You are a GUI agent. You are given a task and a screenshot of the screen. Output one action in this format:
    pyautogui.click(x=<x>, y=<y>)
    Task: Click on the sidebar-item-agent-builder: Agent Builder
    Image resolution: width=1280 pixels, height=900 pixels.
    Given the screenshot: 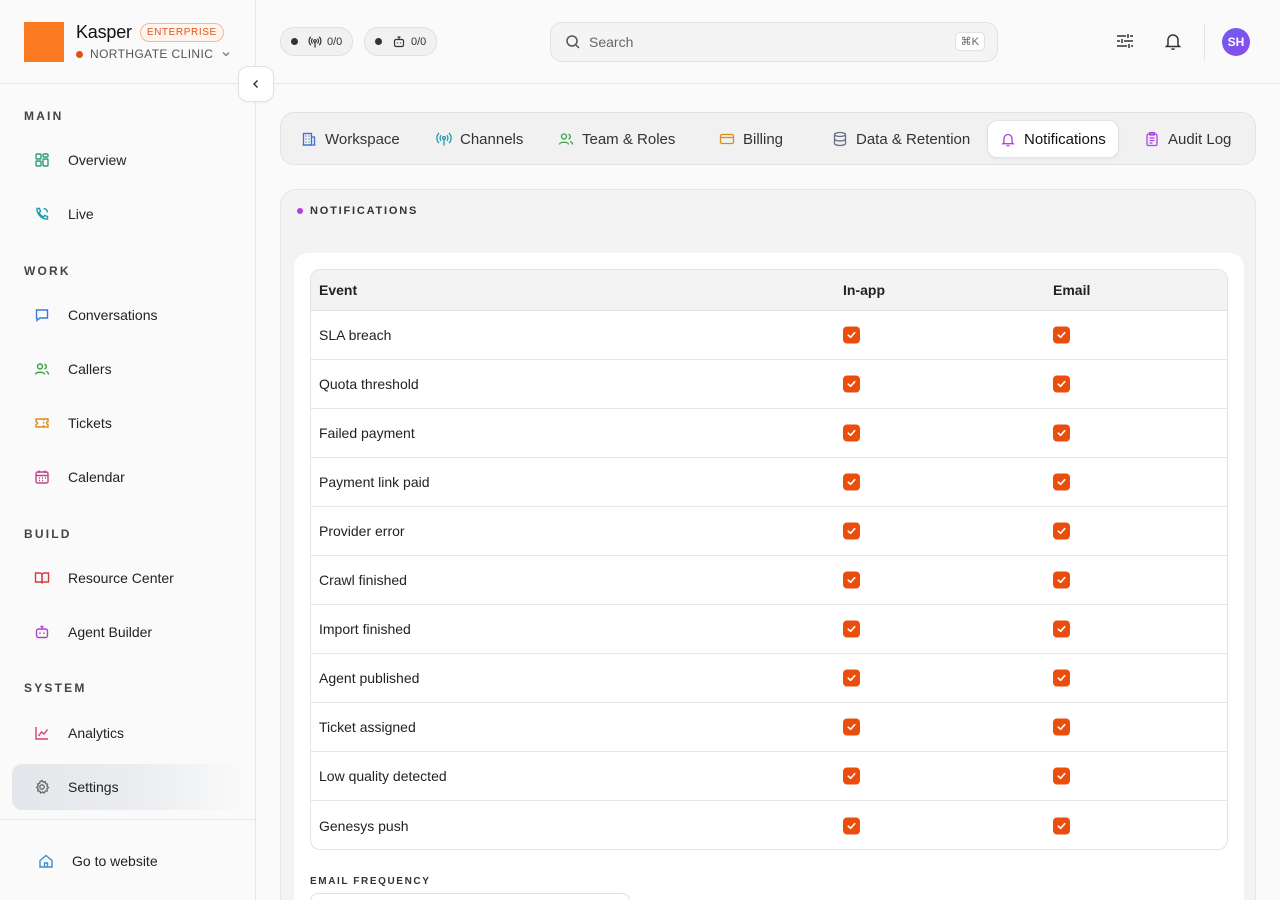 What is the action you would take?
    pyautogui.click(x=128, y=632)
    